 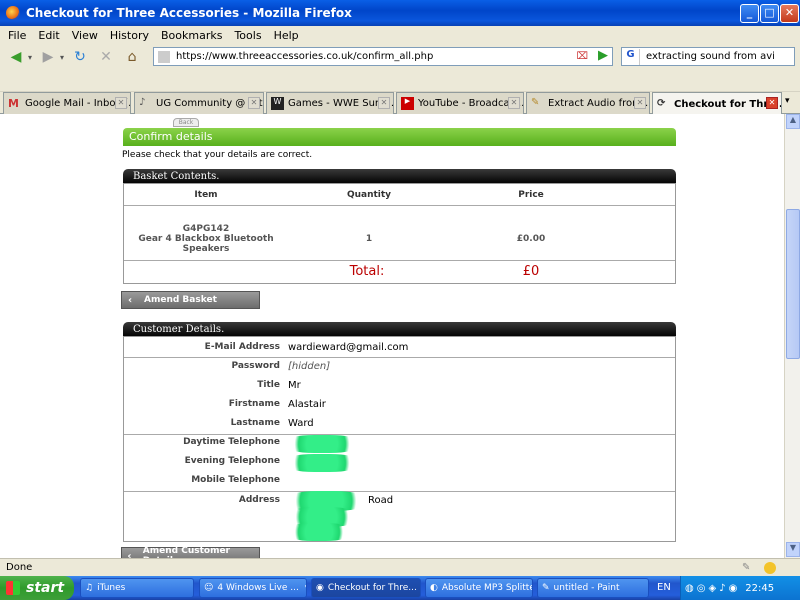 What do you see at coordinates (206, 195) in the screenshot?
I see `item-column-header: Item` at bounding box center [206, 195].